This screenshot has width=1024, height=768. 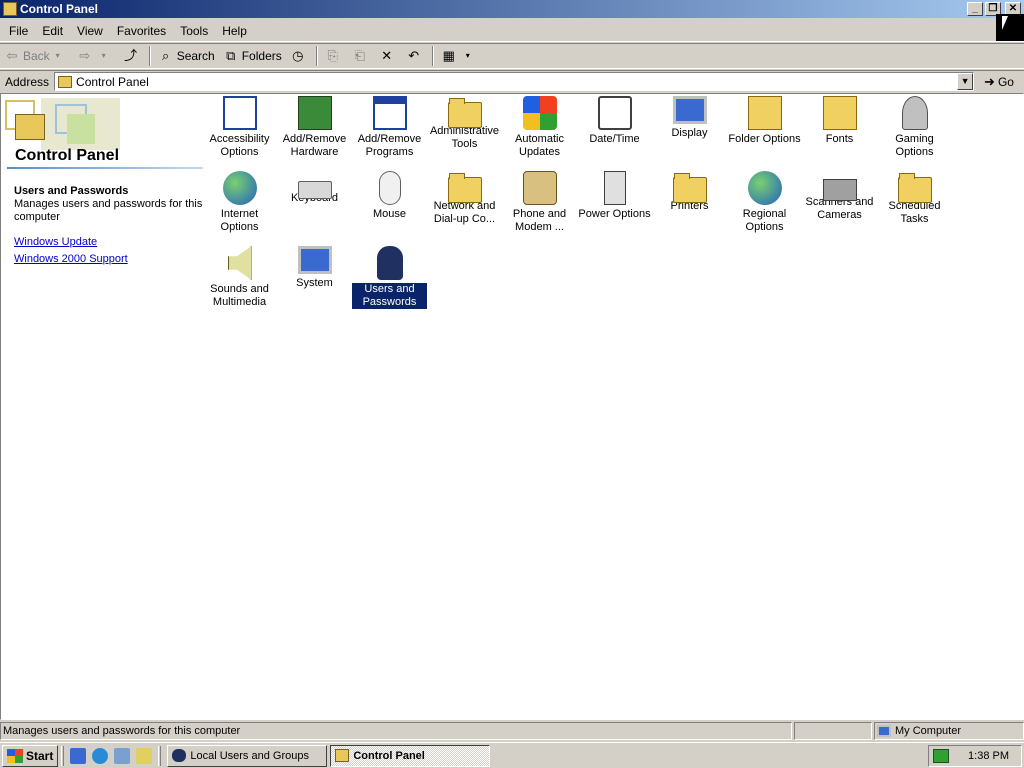 I want to click on hardware-icon, so click(x=314, y=113).